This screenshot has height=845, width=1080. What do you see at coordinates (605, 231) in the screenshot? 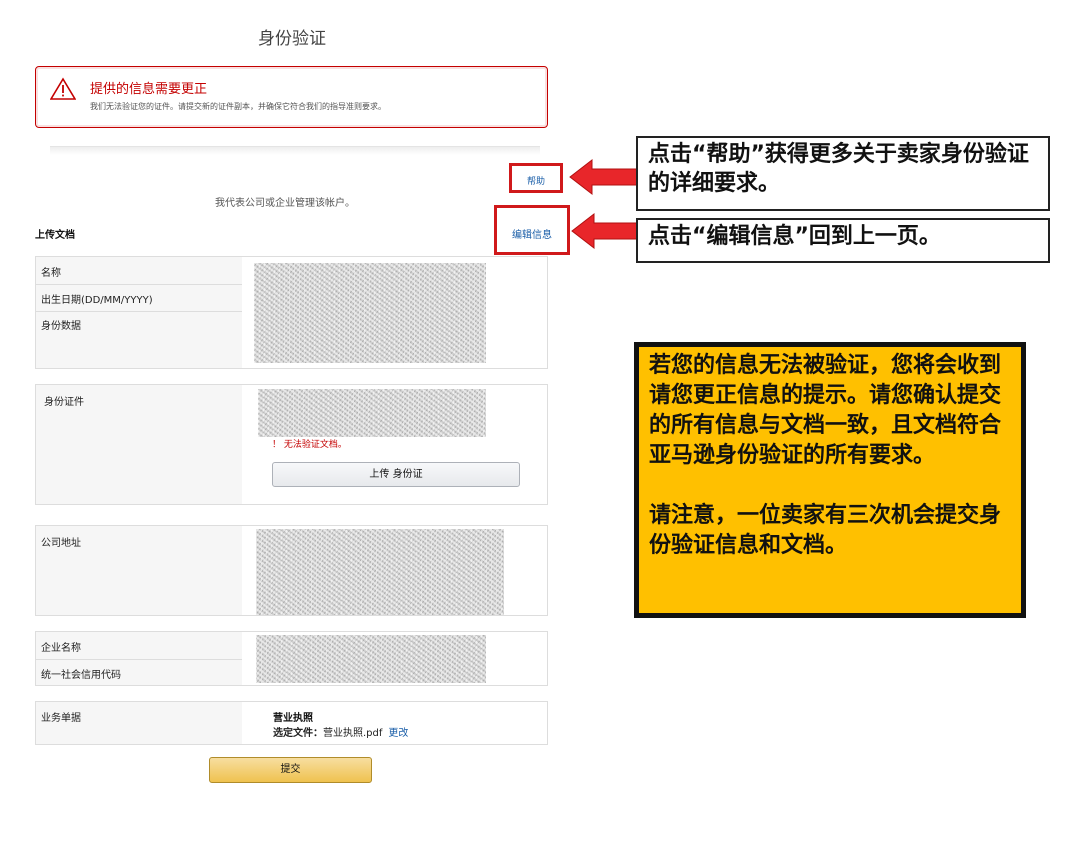
I see `arrow-to-edit-icon` at bounding box center [605, 231].